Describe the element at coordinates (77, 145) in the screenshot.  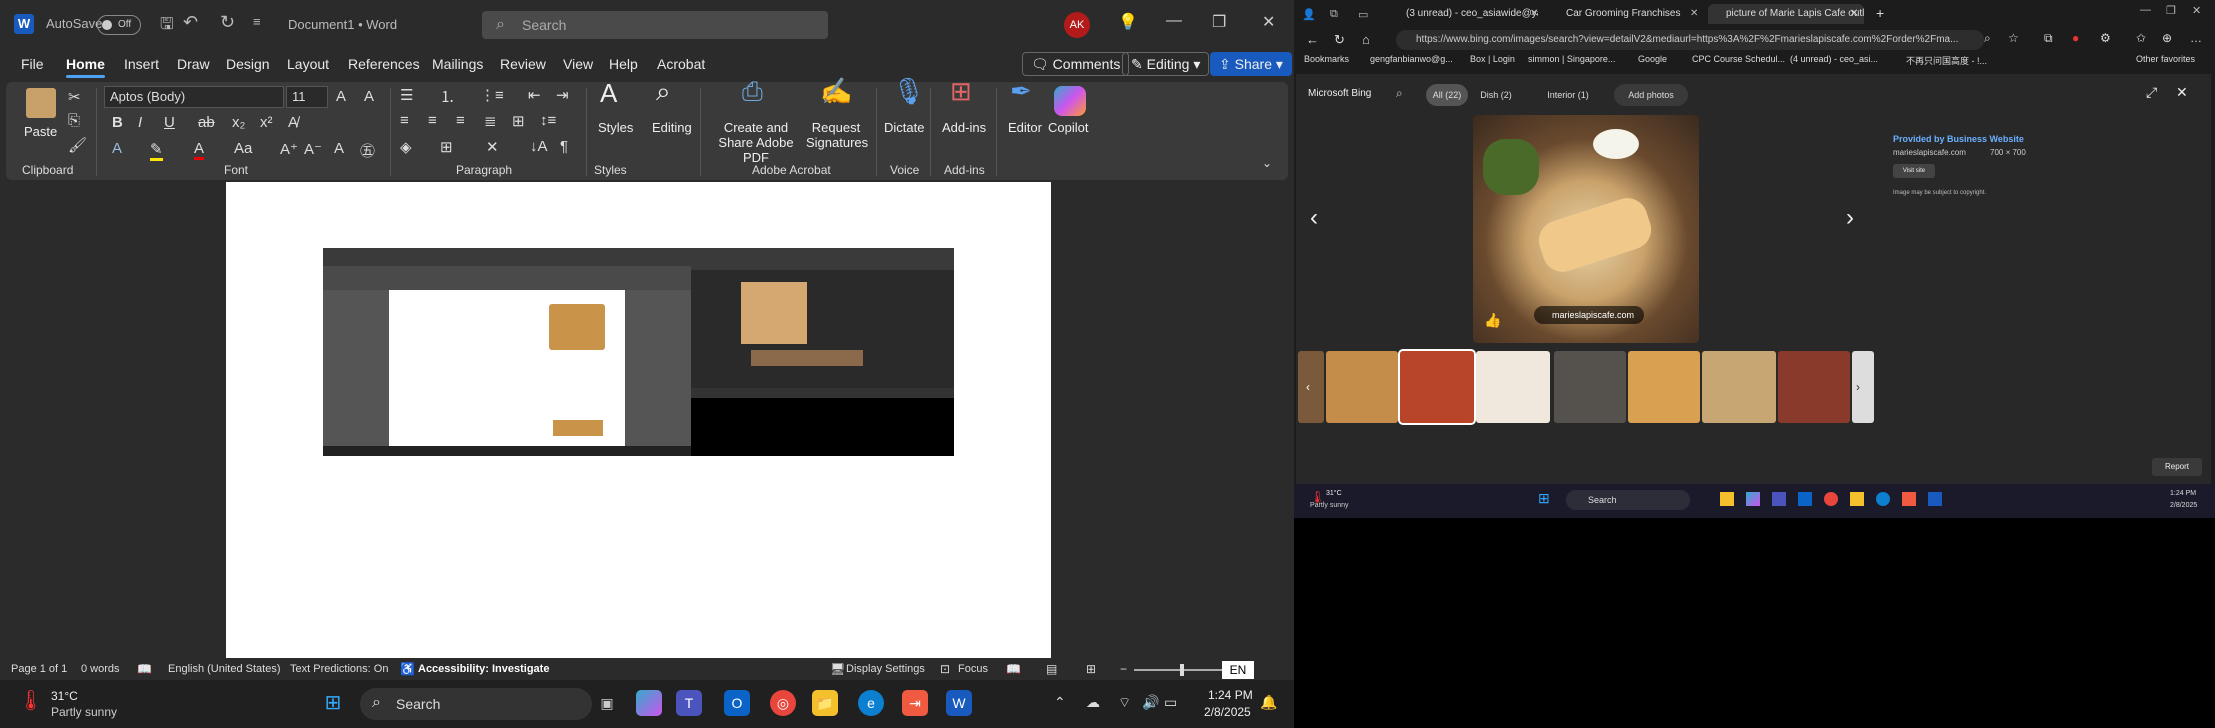
I see `format-painter-icon: 🖌` at that location.